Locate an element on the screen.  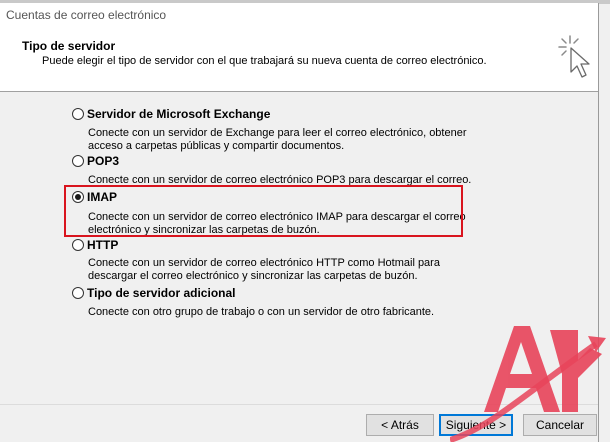
title-bar: Cuentas de correo electrónico is located at coordinates (299, 15).